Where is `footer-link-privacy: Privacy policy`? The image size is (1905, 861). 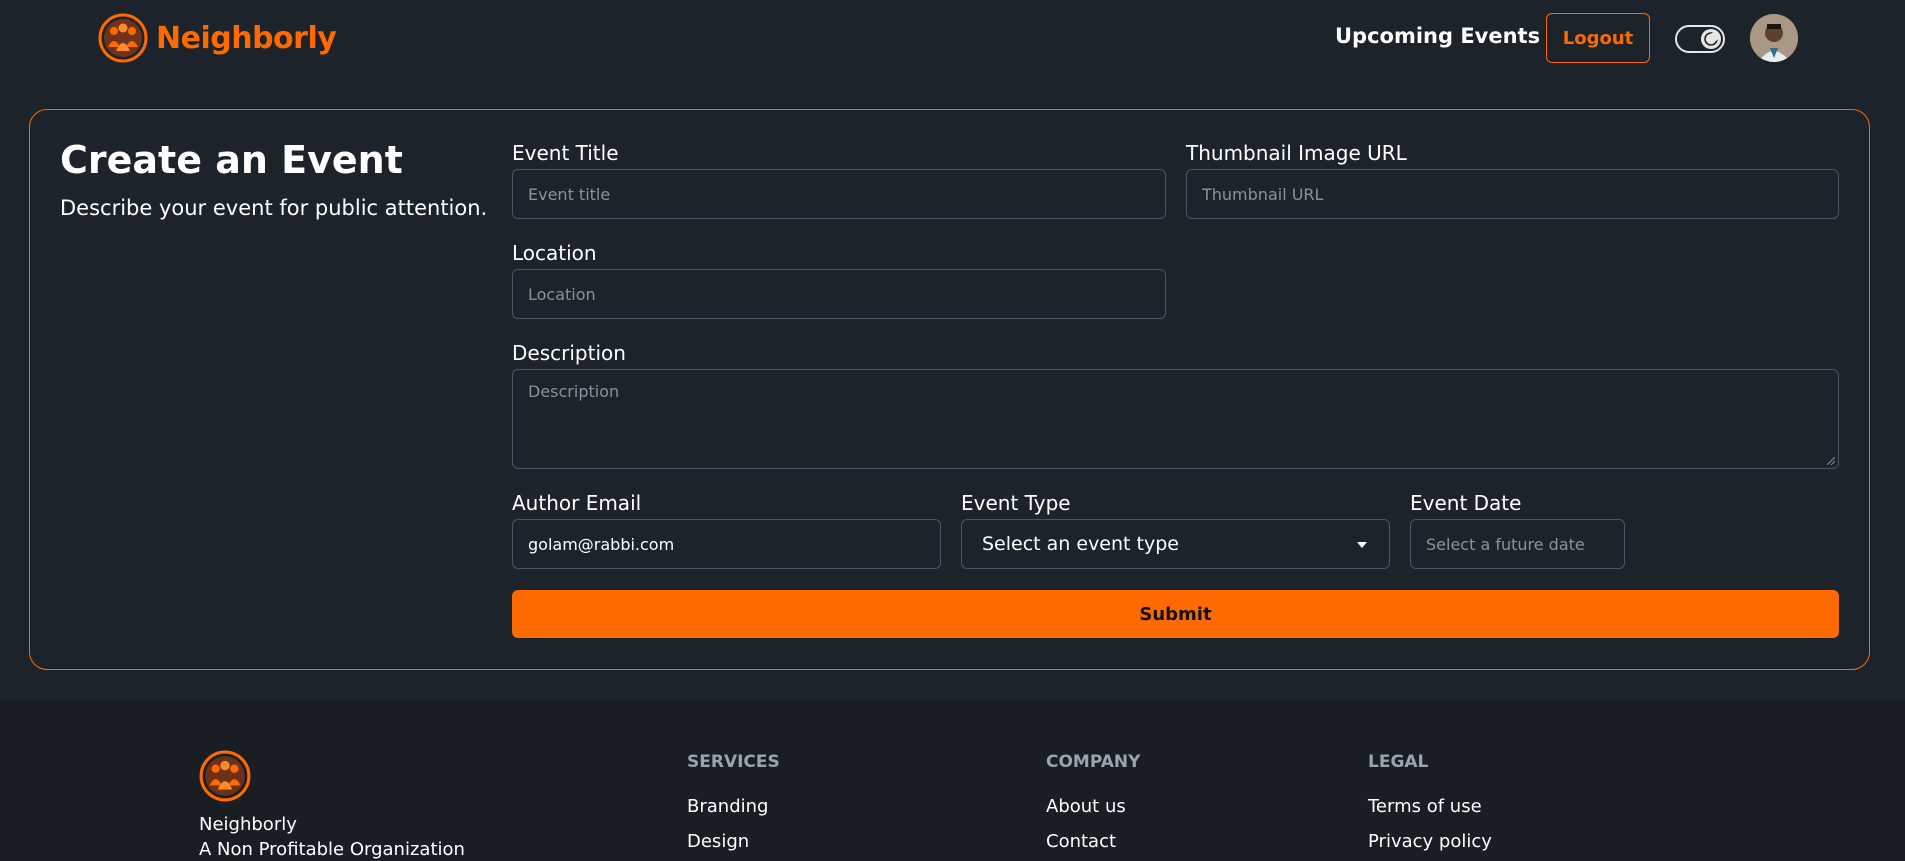 footer-link-privacy: Privacy policy is located at coordinates (1430, 841).